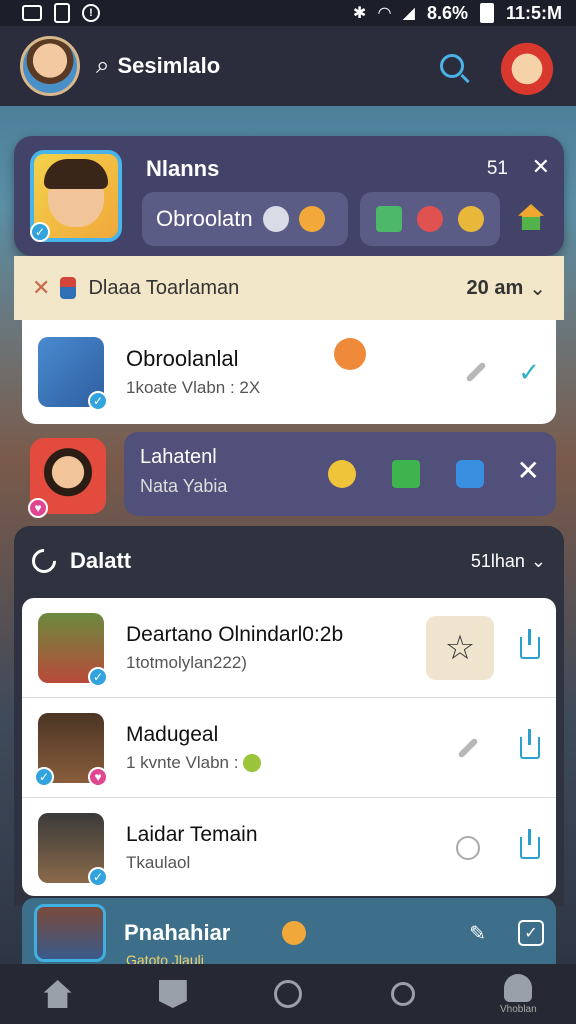 The height and width of the screenshot is (1024, 576). I want to click on nav-discover, so click(288, 994).